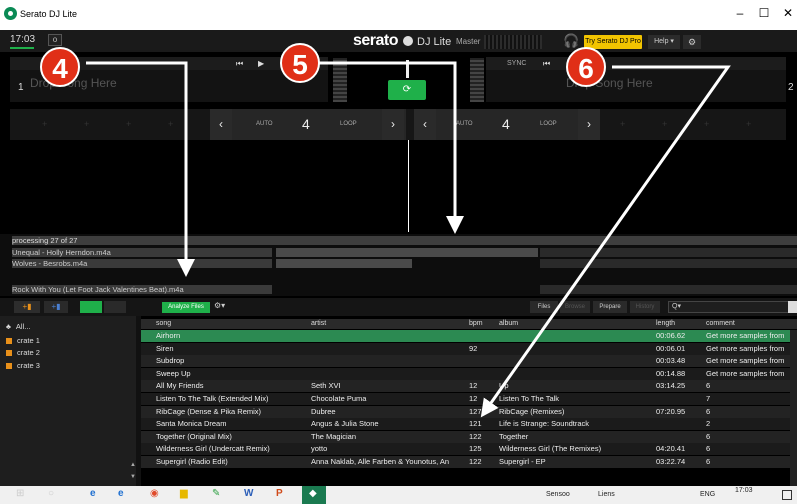  What do you see at coordinates (586, 67) in the screenshot?
I see `callout-6: 6` at bounding box center [586, 67].